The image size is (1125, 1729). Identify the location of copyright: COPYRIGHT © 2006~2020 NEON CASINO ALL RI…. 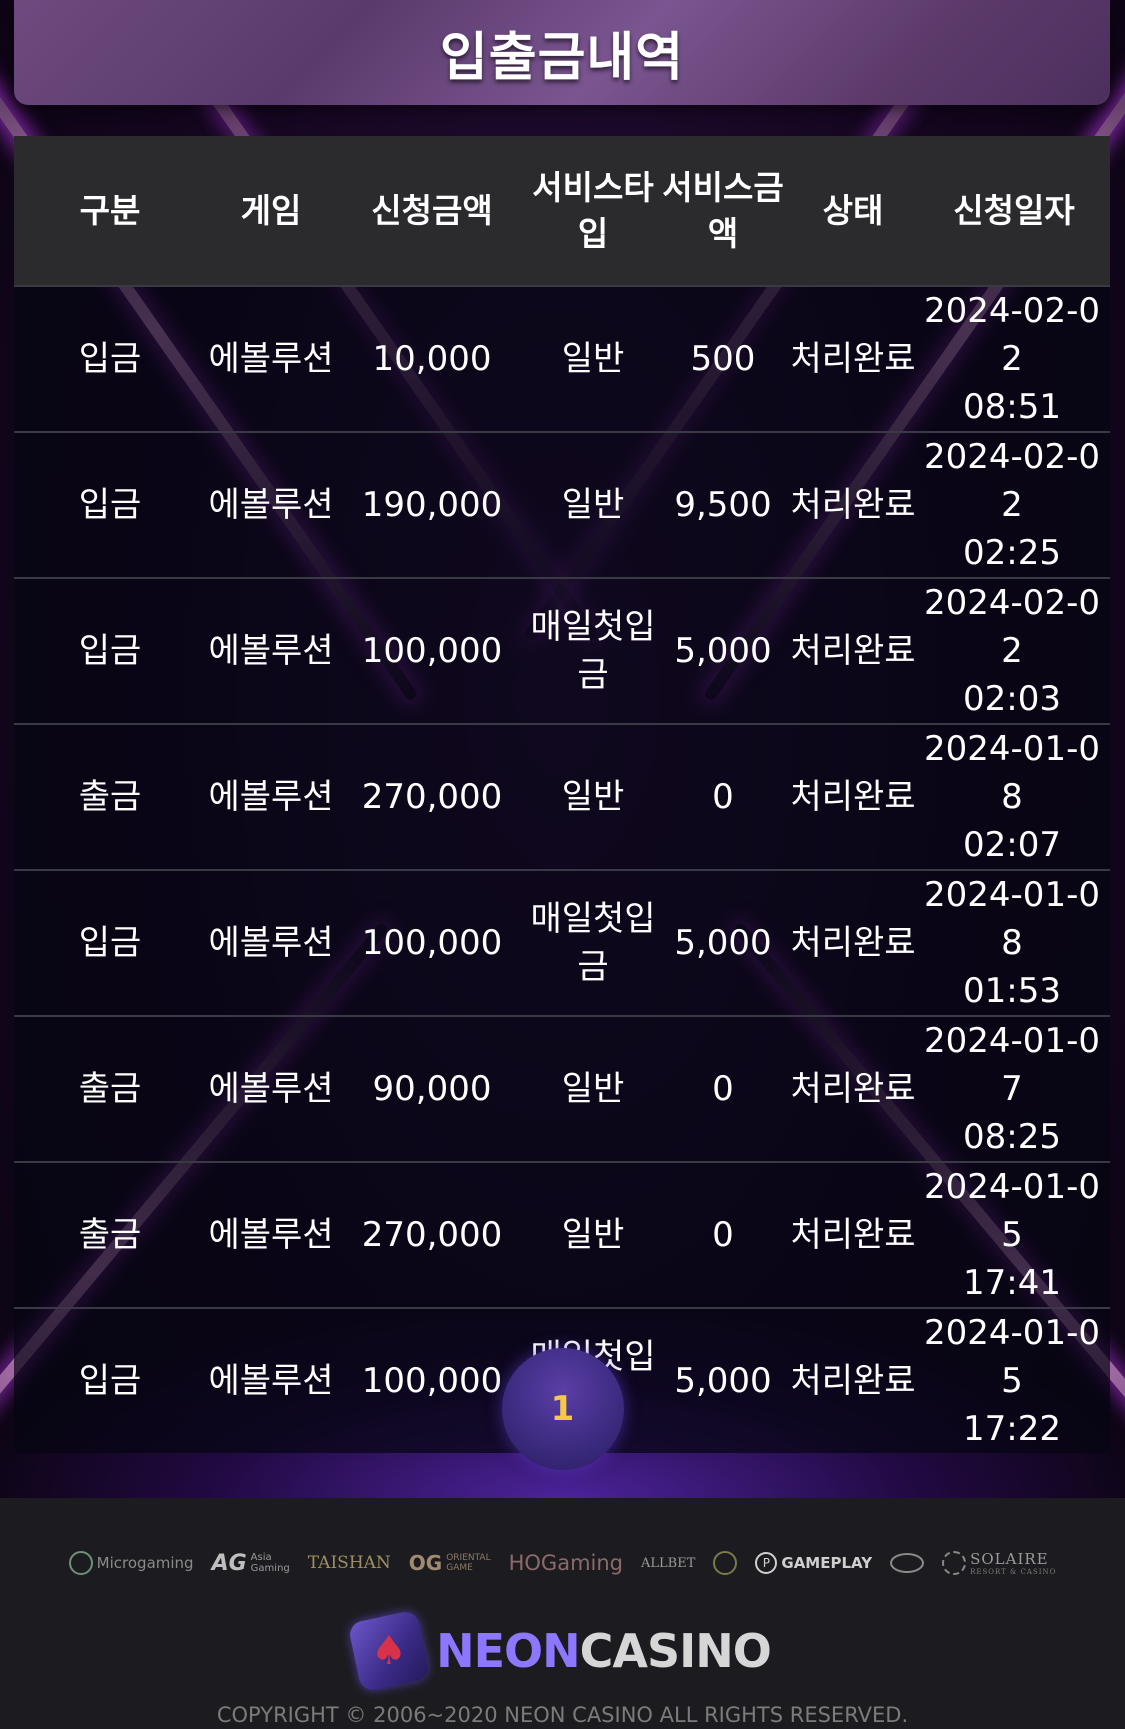
(562, 1715).